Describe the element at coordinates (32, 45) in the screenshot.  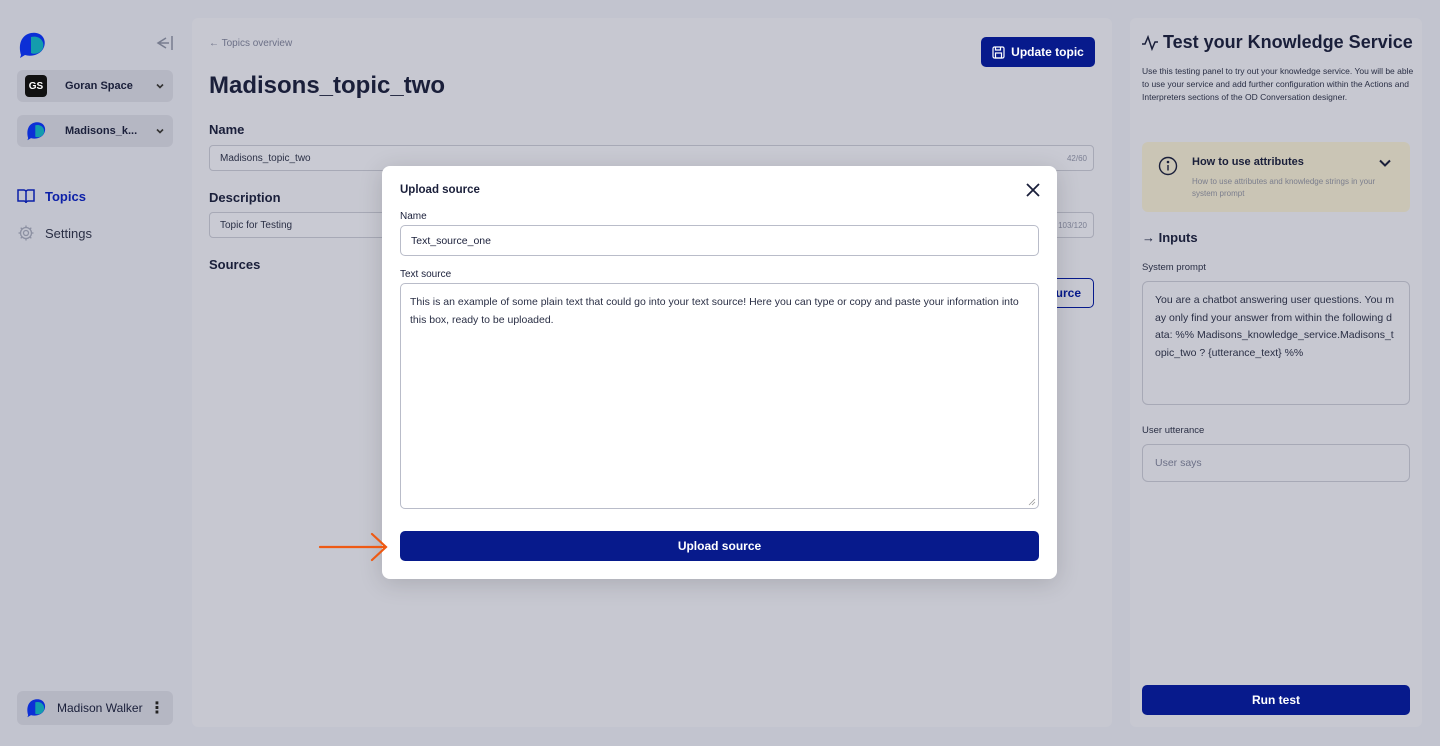
I see `app-logo-icon` at that location.